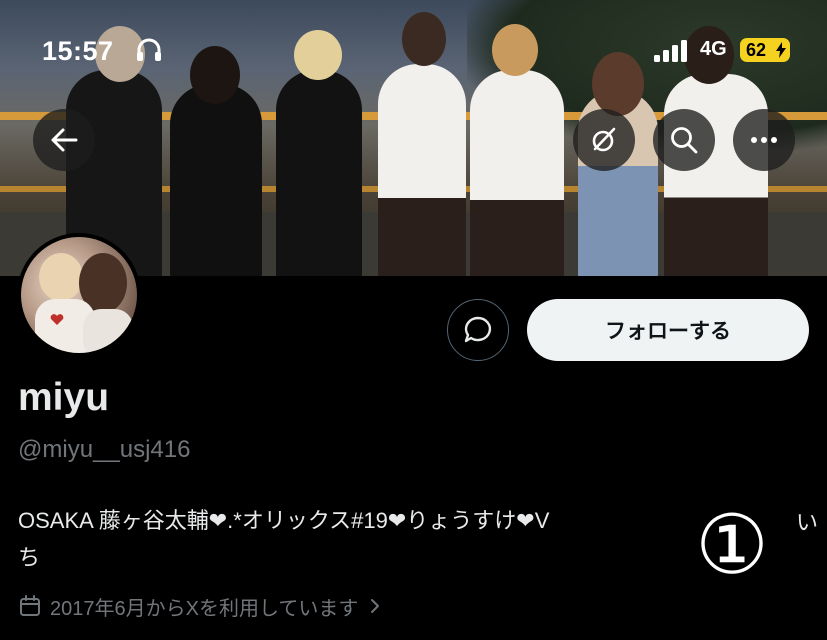 The image size is (827, 640). I want to click on avatar-photo, so click(84, 303).